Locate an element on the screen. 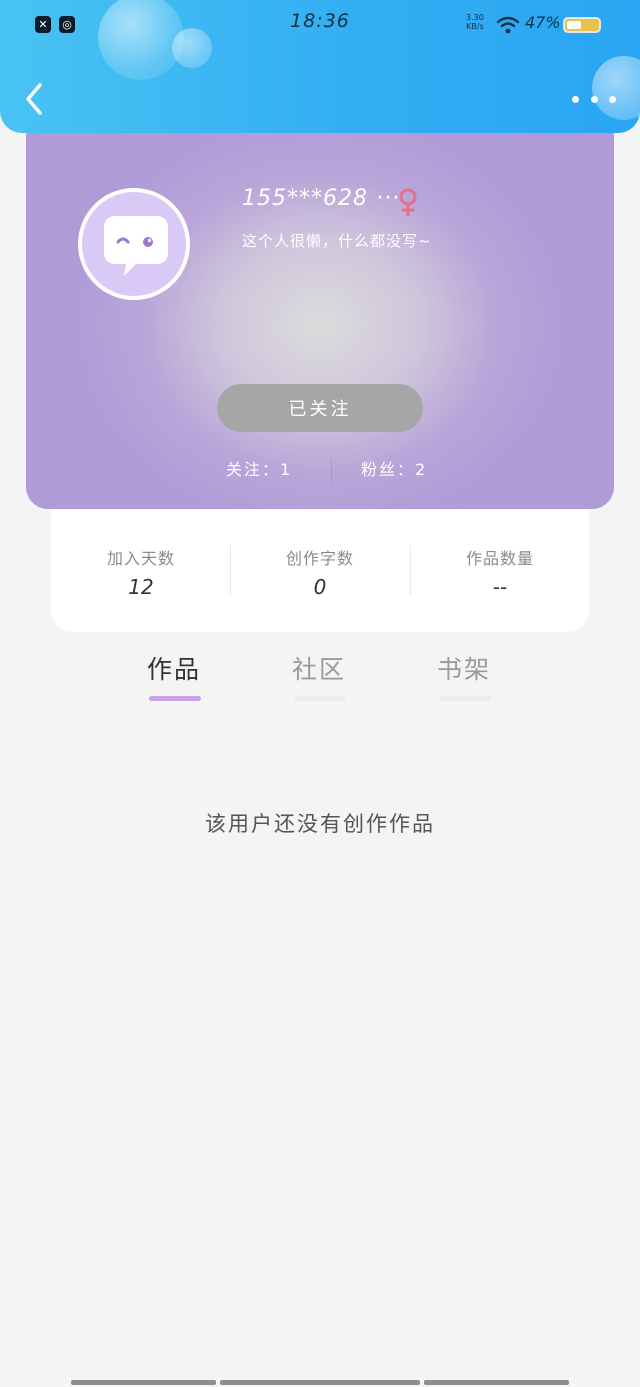 The height and width of the screenshot is (1387, 640). chevron-left-icon is located at coordinates (34, 99).